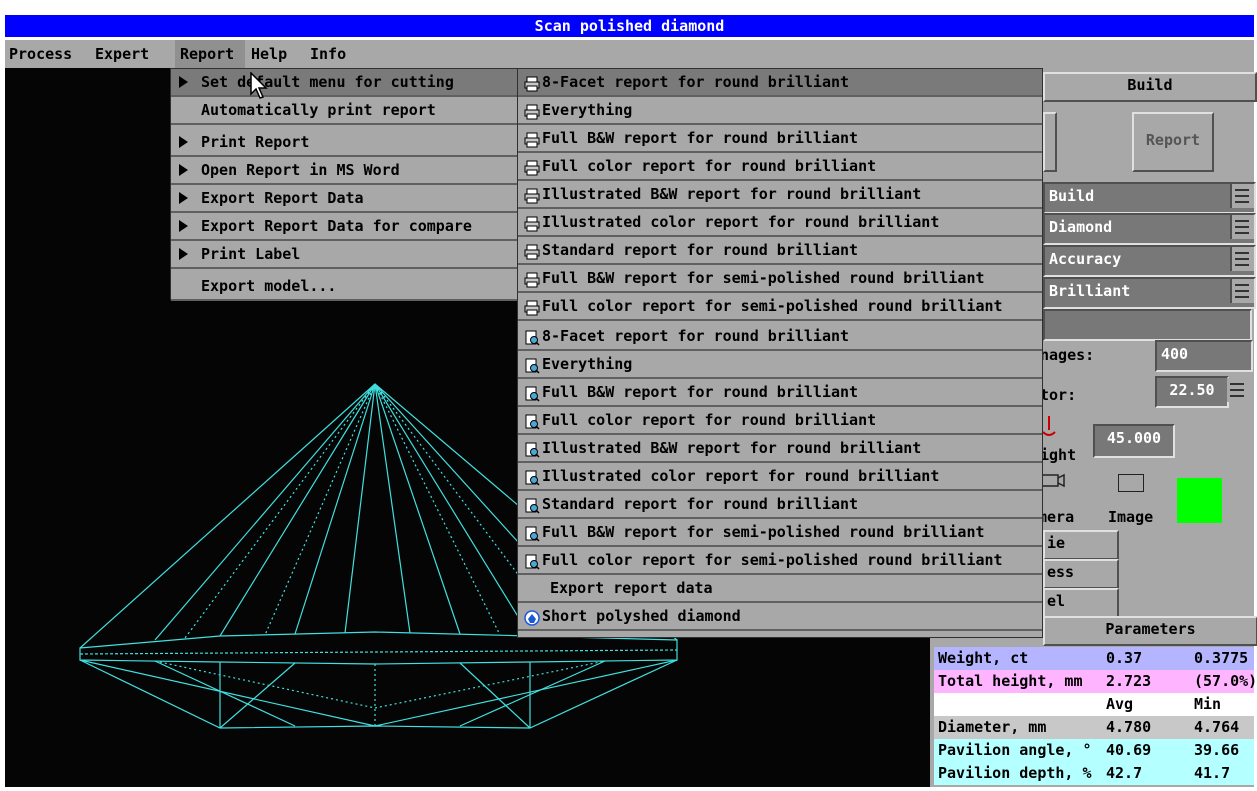 Image resolution: width=1257 pixels, height=791 pixels. Describe the element at coordinates (532, 617) in the screenshot. I see `diamond-hand-icon` at that location.